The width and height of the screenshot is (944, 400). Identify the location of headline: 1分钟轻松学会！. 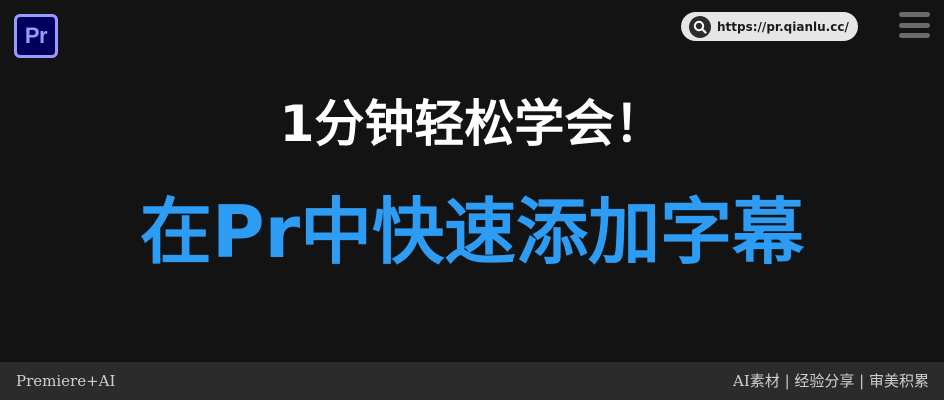
(472, 124).